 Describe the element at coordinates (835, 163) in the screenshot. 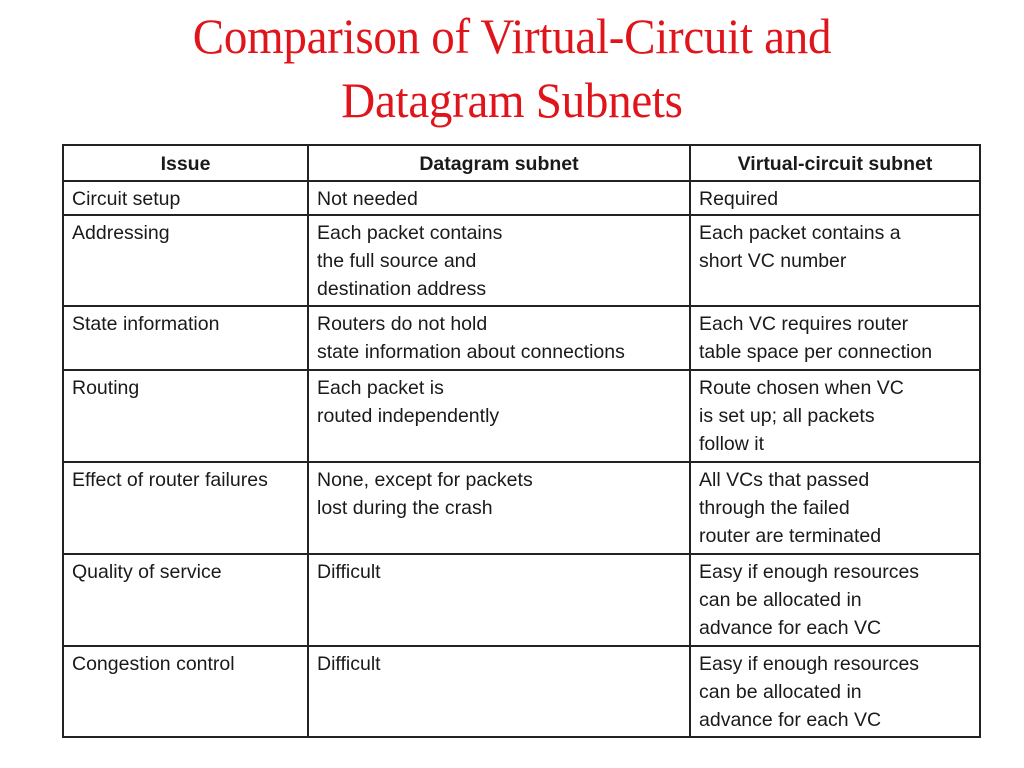

I see `header-virtual-circuit-subnet: Virtual-circuit subnet` at that location.